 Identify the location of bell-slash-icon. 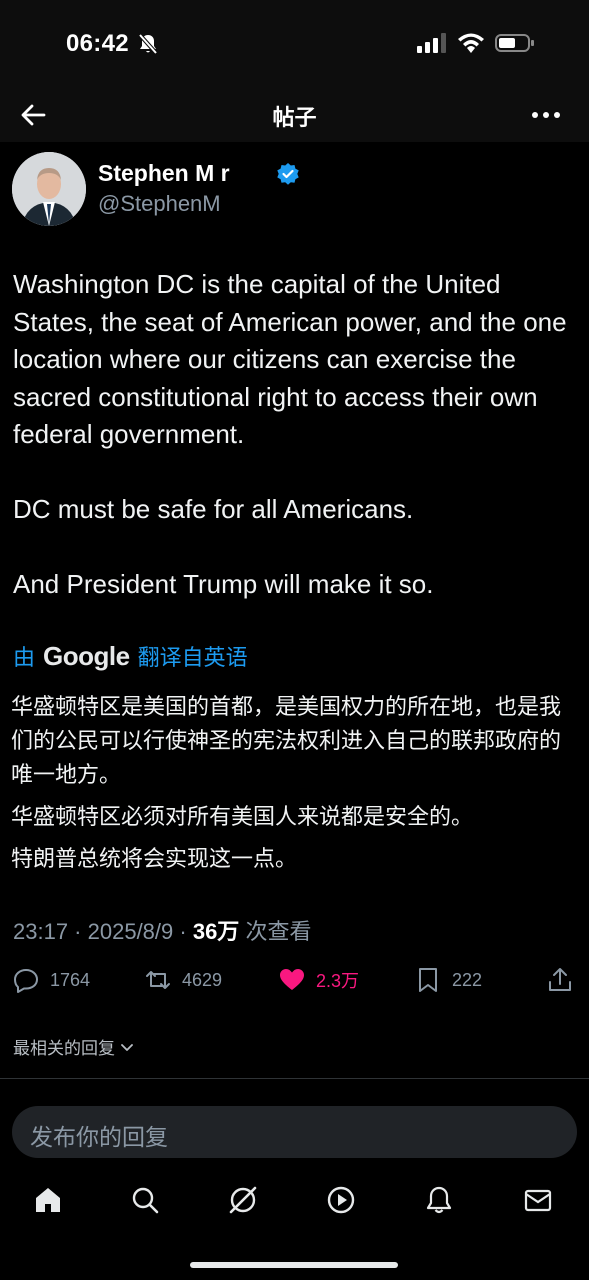
(148, 44).